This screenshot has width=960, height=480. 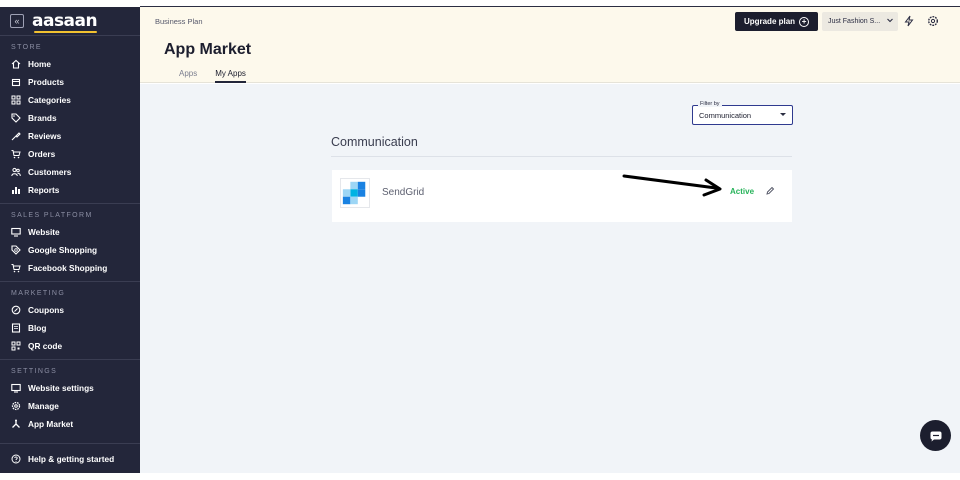 I want to click on sidebar-item-label: Facebook Shopping, so click(x=68, y=268).